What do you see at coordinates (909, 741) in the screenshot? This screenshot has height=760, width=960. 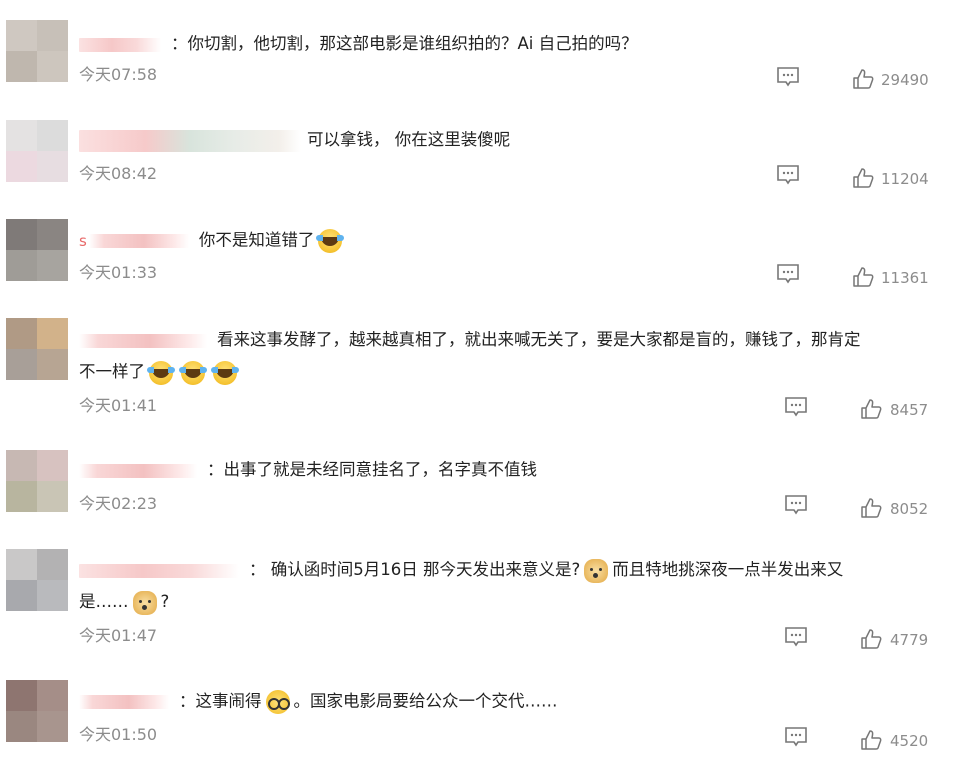 I see `like-count: 4520` at bounding box center [909, 741].